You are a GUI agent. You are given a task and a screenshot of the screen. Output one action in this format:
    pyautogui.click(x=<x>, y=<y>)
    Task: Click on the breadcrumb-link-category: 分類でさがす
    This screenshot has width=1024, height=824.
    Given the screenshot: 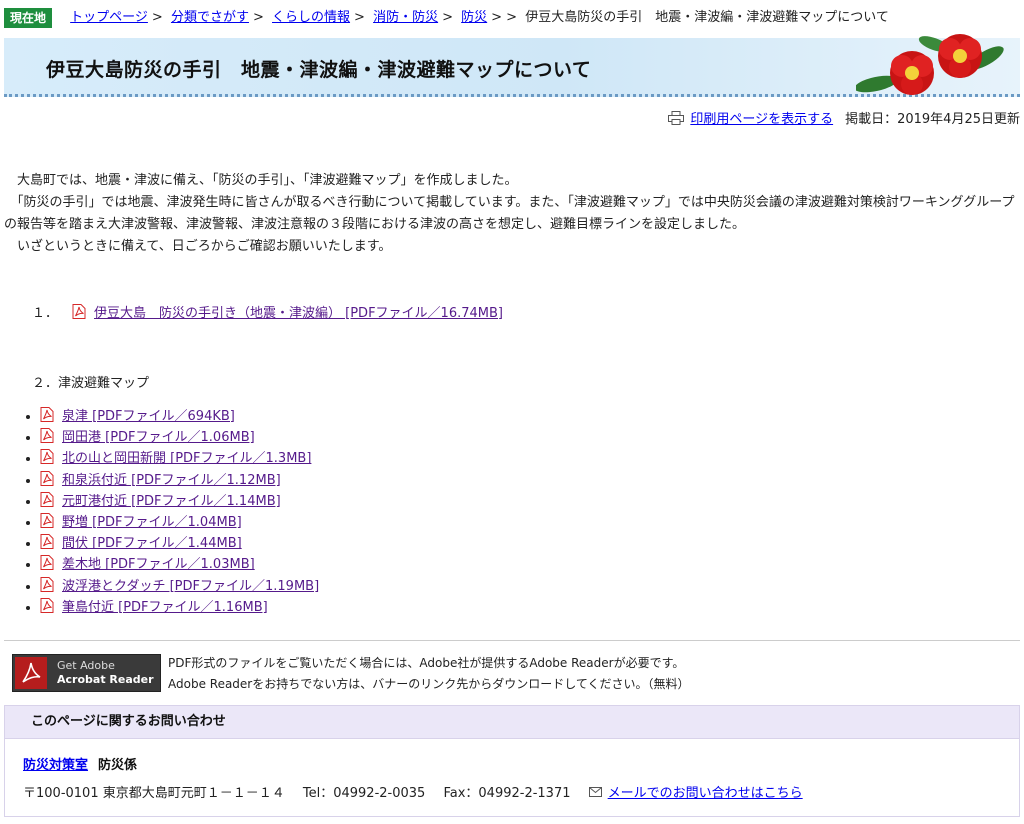 What is the action you would take?
    pyautogui.click(x=210, y=17)
    